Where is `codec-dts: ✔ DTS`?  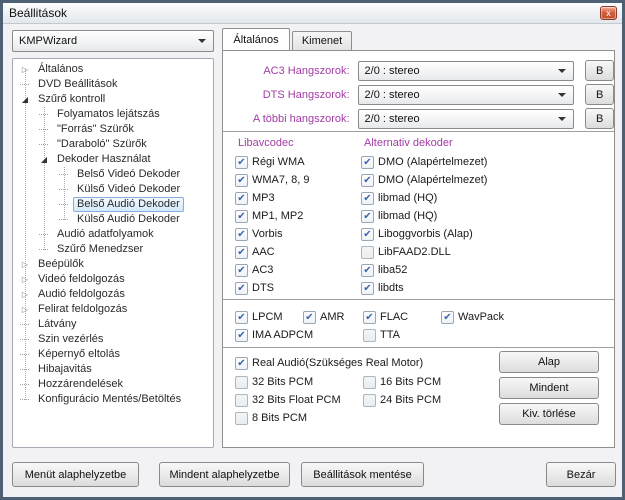 codec-dts: ✔ DTS is located at coordinates (272, 288).